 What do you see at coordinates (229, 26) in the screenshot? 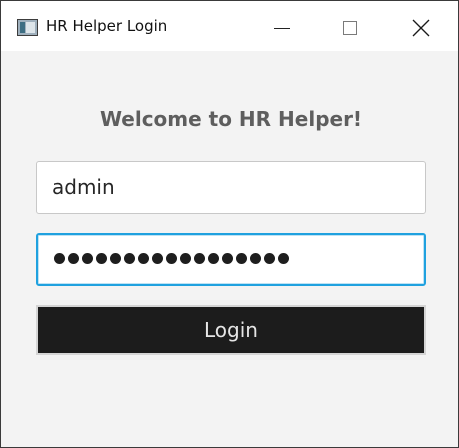
I see `title-bar: HR Helper Login` at bounding box center [229, 26].